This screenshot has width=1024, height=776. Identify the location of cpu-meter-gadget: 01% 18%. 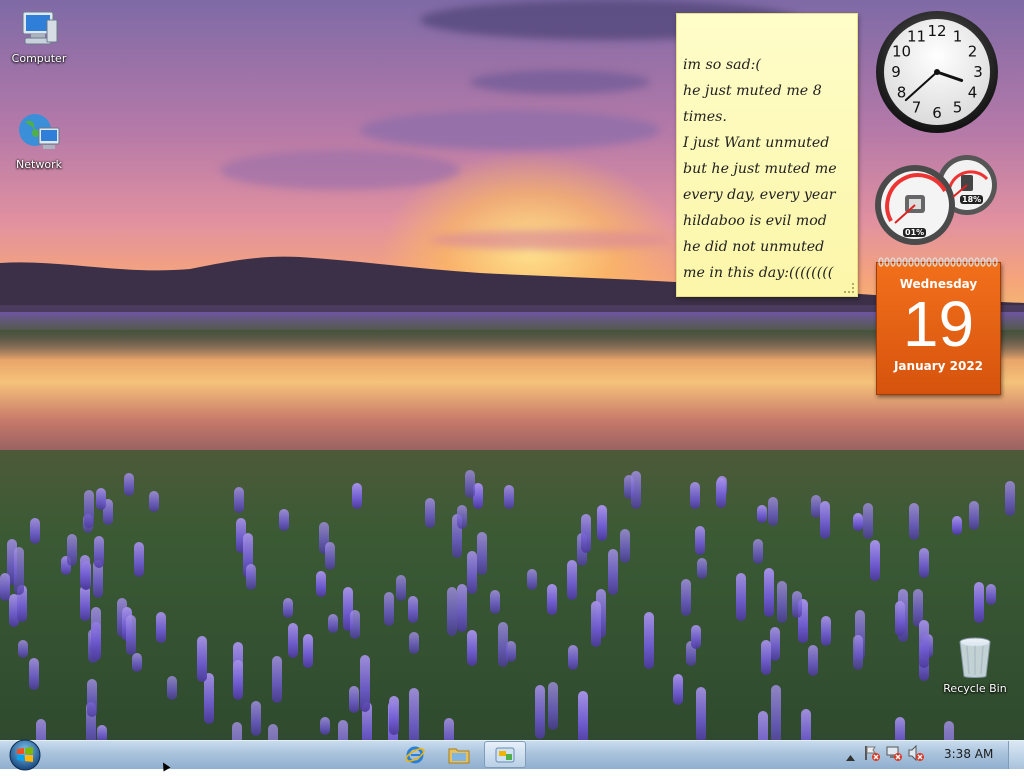
(938, 201).